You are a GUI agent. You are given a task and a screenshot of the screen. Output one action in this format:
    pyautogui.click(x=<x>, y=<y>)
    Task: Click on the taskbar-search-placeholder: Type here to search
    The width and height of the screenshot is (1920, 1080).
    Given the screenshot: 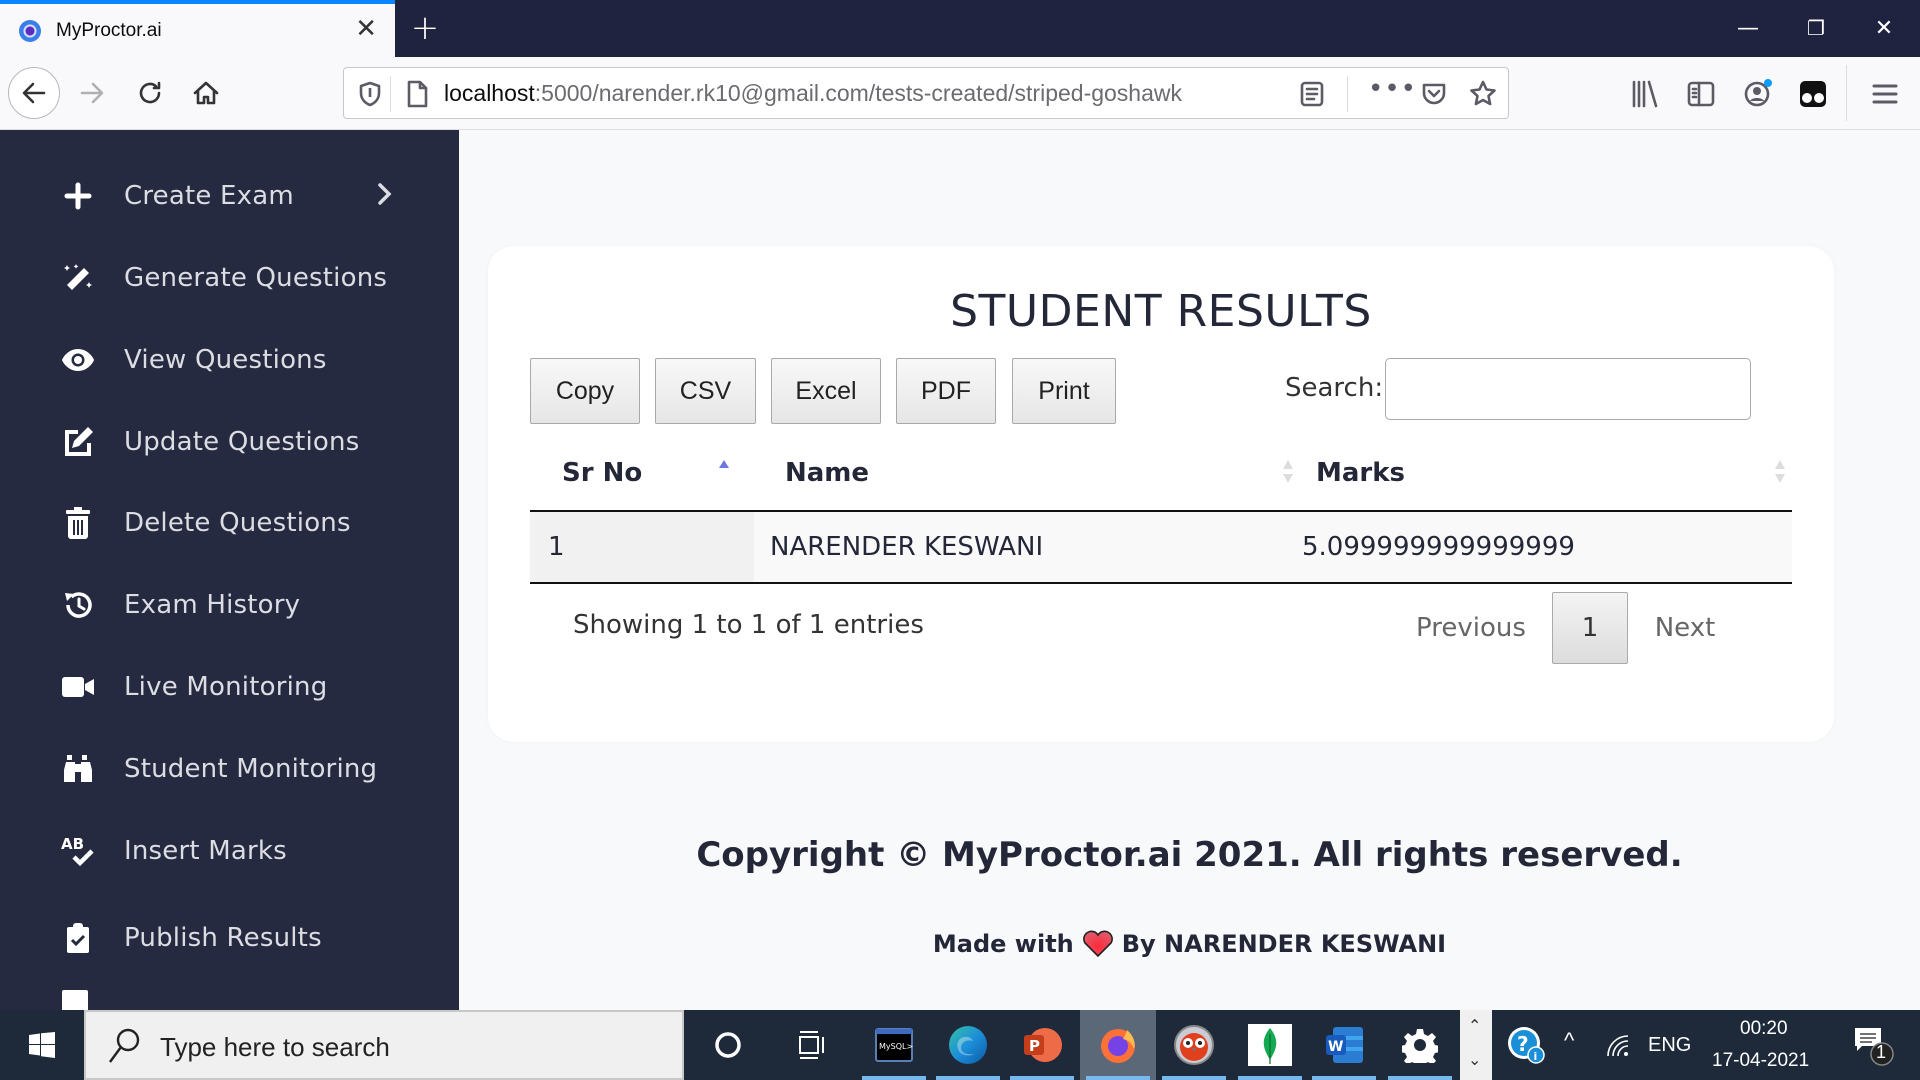 What is the action you would take?
    pyautogui.click(x=275, y=1047)
    